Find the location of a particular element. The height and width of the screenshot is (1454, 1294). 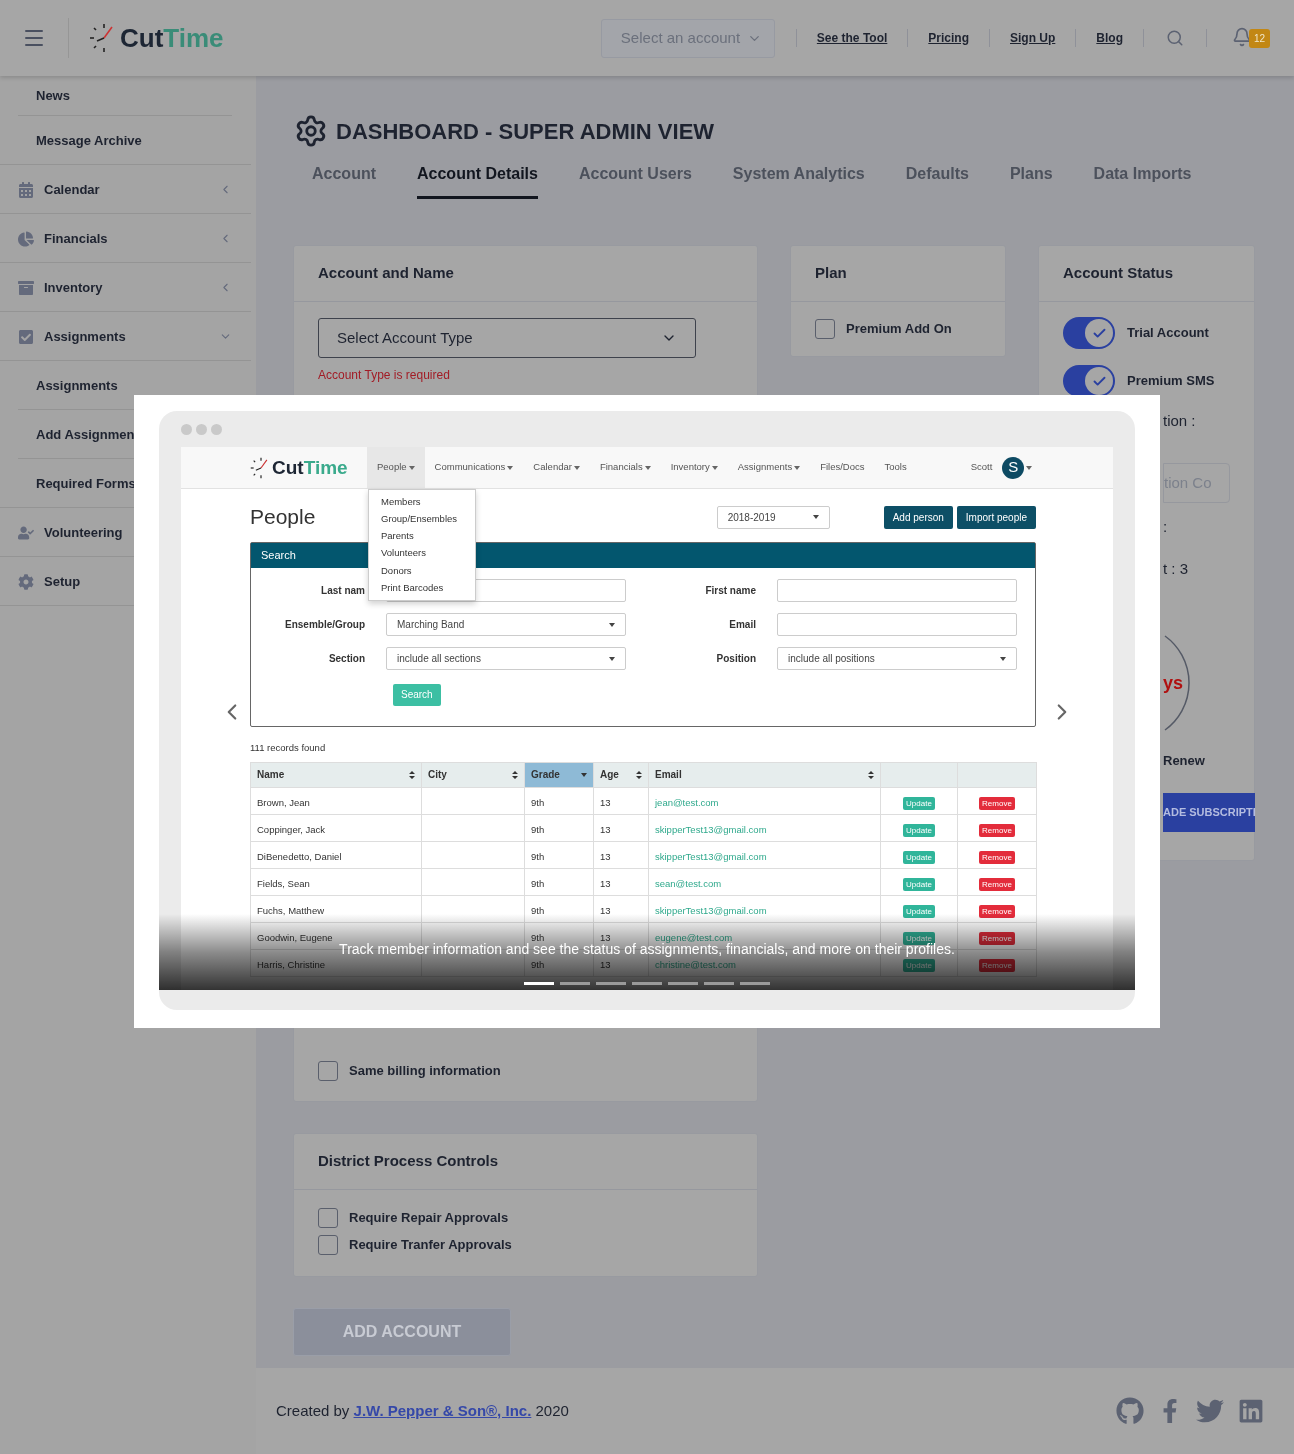

company-link: J.W. Pepper & Son®, Inc. is located at coordinates (442, 1410).